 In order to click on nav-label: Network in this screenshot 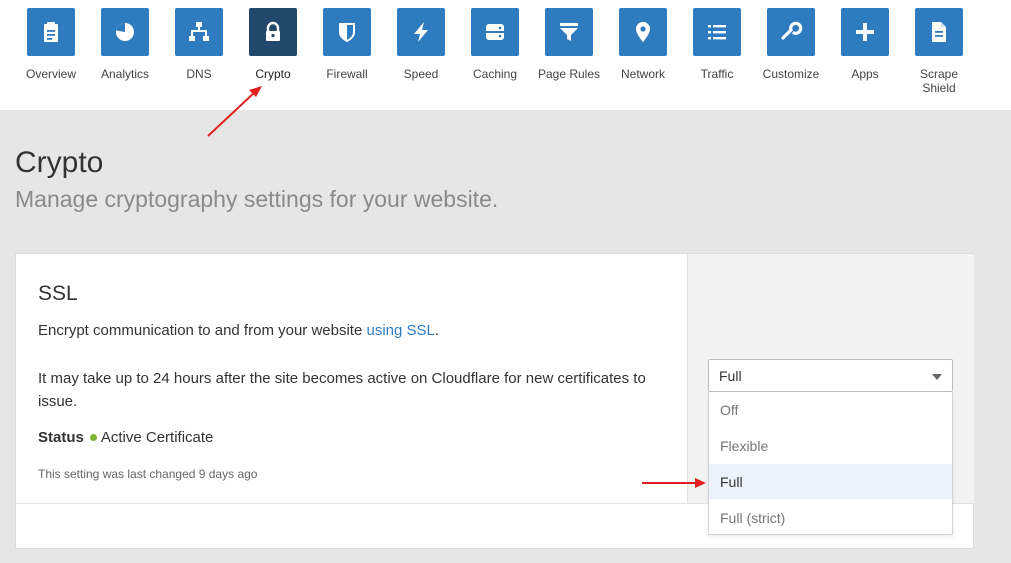, I will do `click(642, 74)`.